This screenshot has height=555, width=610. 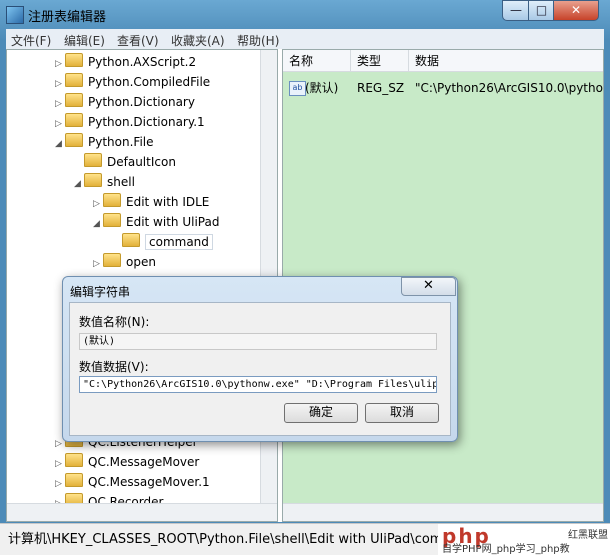 What do you see at coordinates (541, 10) in the screenshot?
I see `maximize-button: □` at bounding box center [541, 10].